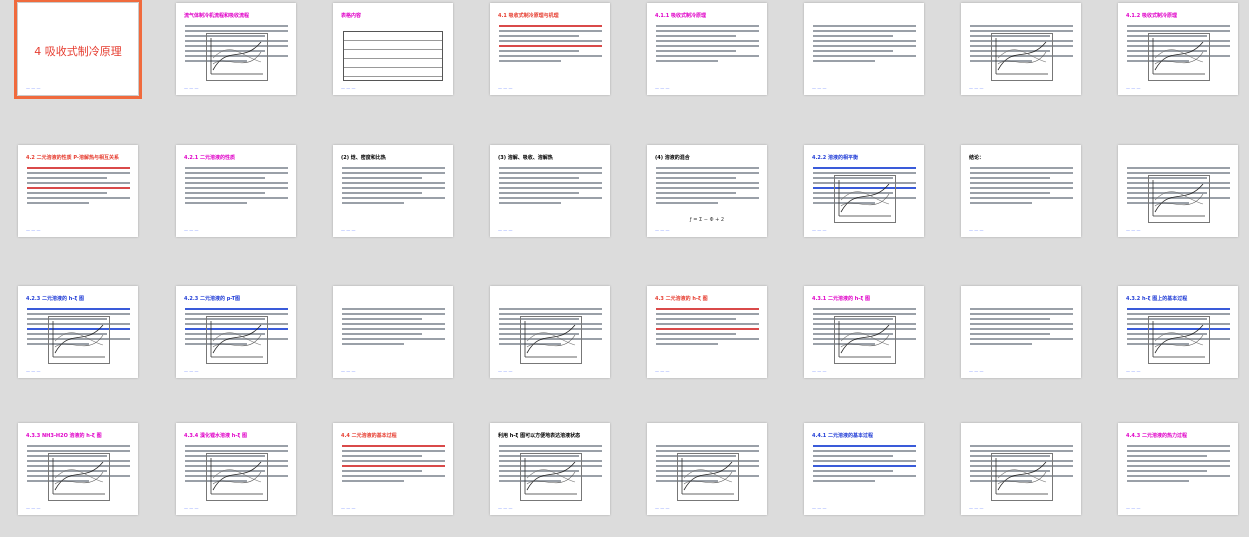 The height and width of the screenshot is (537, 1249). What do you see at coordinates (707, 191) in the screenshot?
I see `slide-thumbnail-13: (4) 溶液的混合 ƒ = Σ − Φ + 2 — — —` at bounding box center [707, 191].